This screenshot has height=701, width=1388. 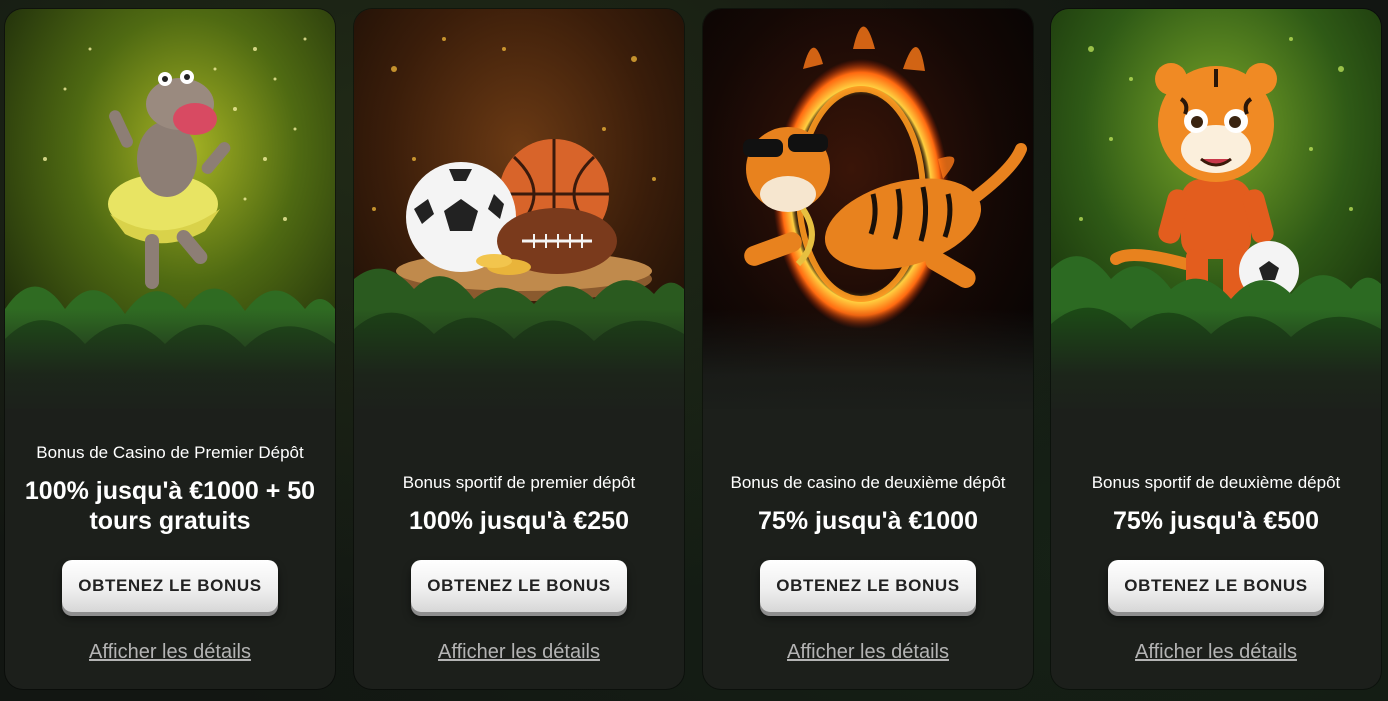 I want to click on bonus-subtitle: Bonus de casino de deuxième dépôt, so click(x=868, y=482).